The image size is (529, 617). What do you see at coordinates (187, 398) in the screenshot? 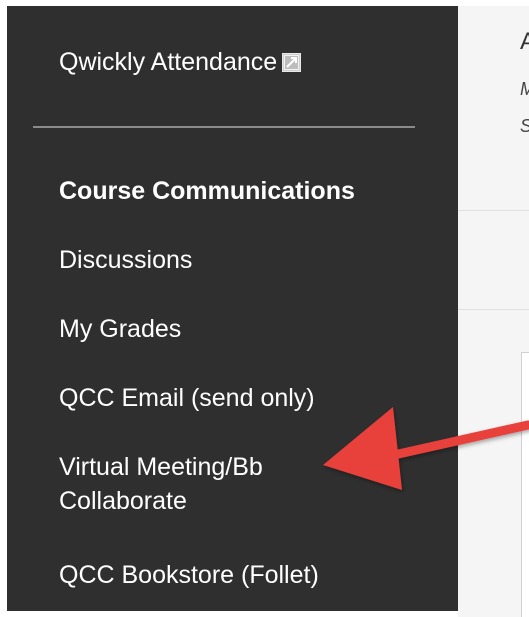
I see `sidebar-item-qcc-email: QCC Email (send only)` at bounding box center [187, 398].